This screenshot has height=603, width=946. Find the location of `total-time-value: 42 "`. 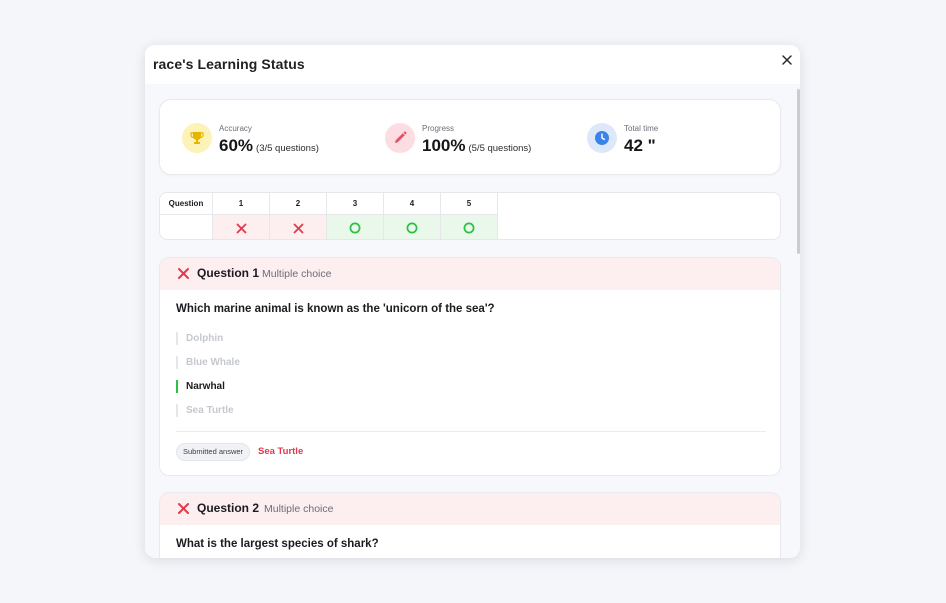

total-time-value: 42 " is located at coordinates (640, 145).